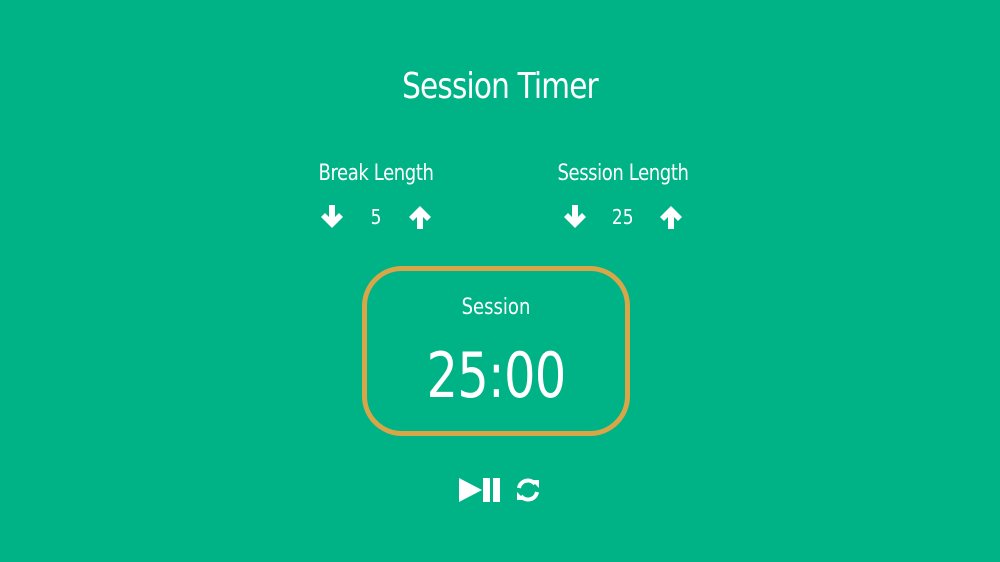 The image size is (1000, 562). What do you see at coordinates (500, 86) in the screenshot?
I see `page-title: Session Timer` at bounding box center [500, 86].